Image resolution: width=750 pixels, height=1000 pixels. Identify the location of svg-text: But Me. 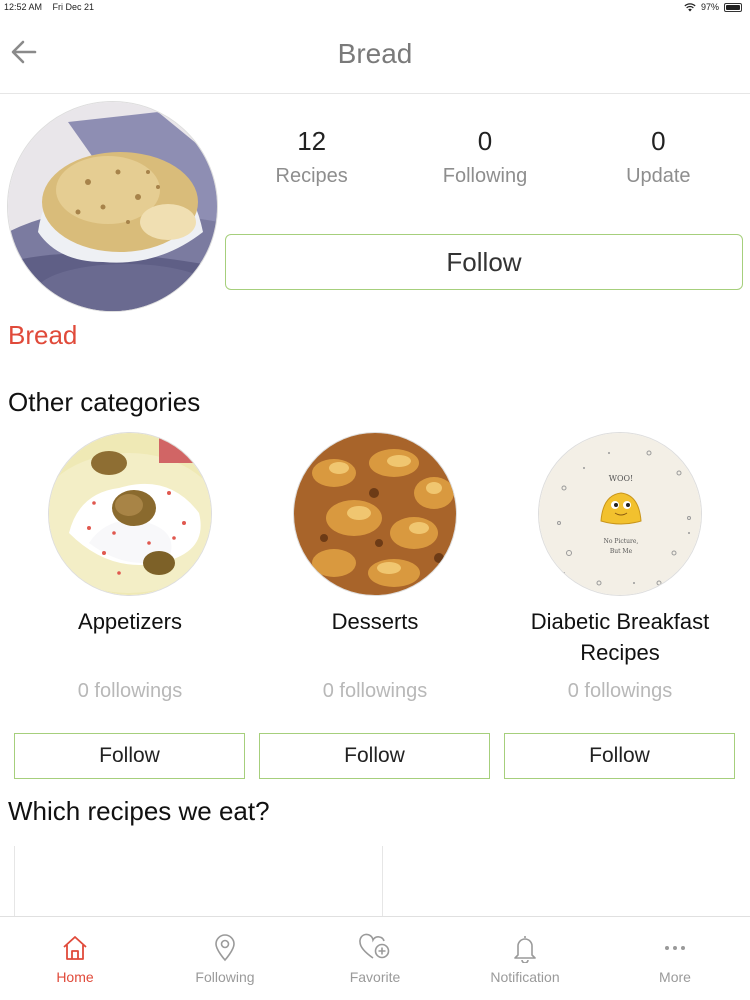
(621, 551).